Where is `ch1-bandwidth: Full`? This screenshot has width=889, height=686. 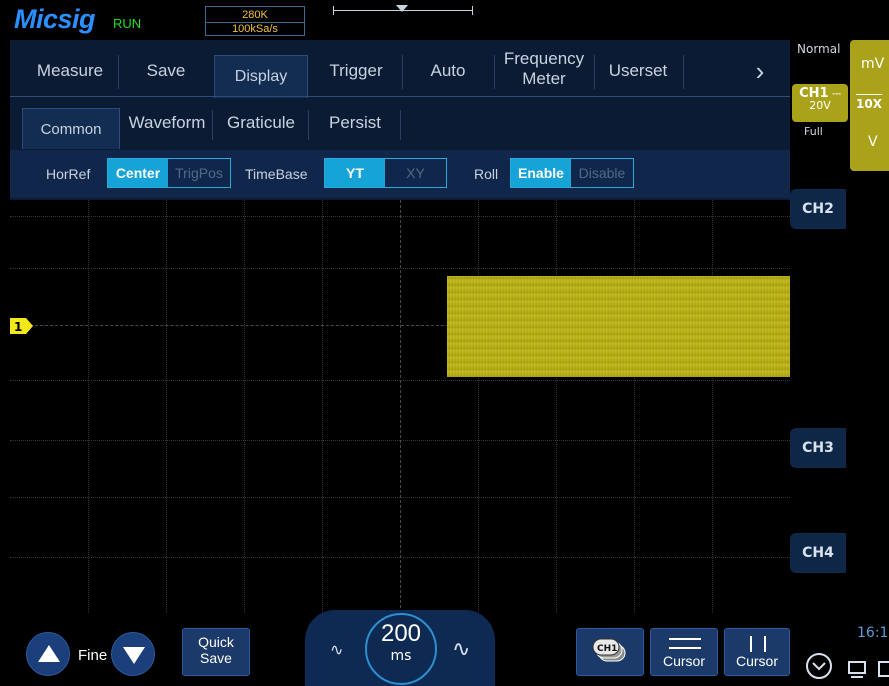 ch1-bandwidth: Full is located at coordinates (813, 131).